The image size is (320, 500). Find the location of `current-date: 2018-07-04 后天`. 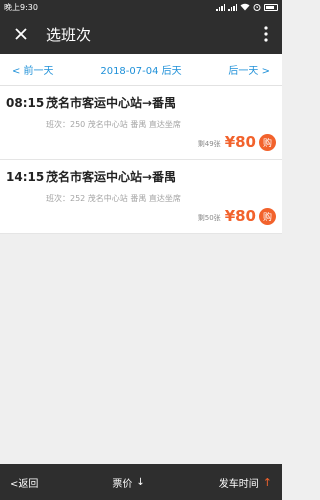

current-date: 2018-07-04 后天 is located at coordinates (140, 69).